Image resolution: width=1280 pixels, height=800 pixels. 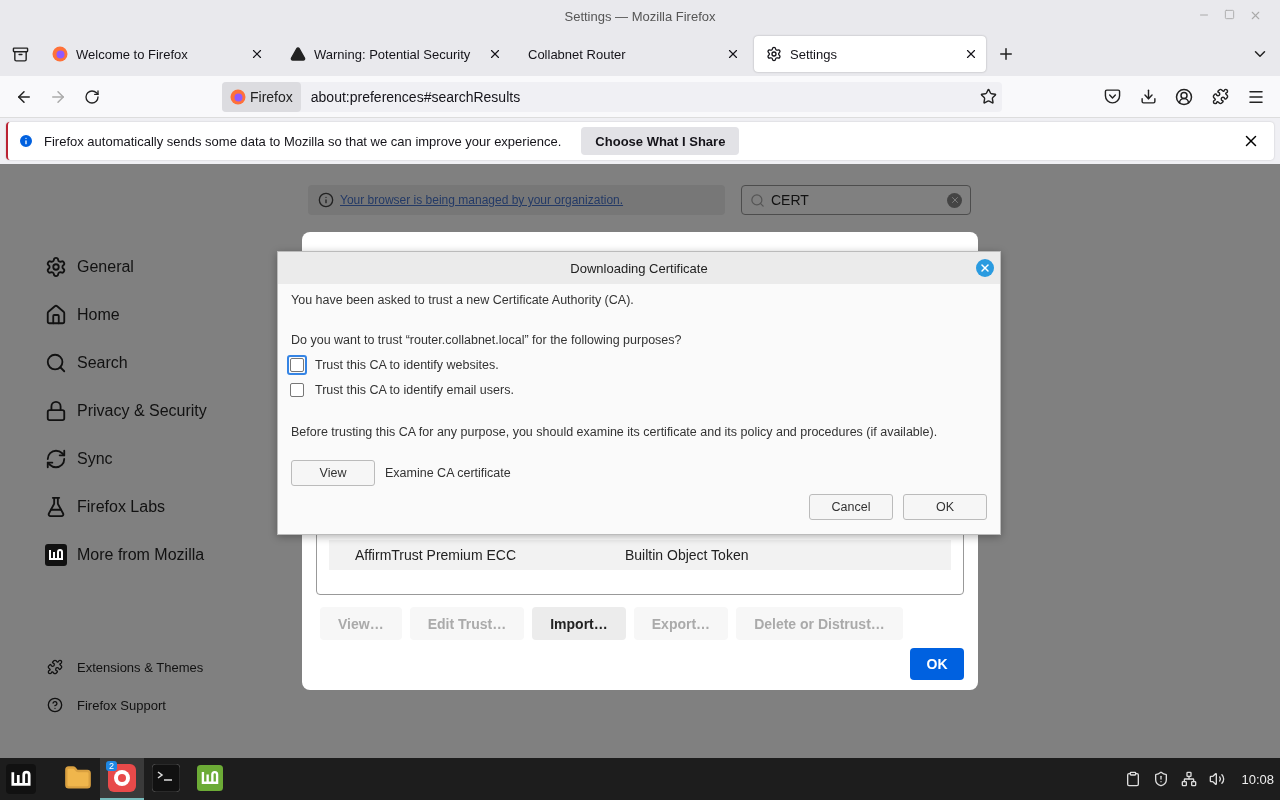 What do you see at coordinates (1189, 779) in the screenshot?
I see `network-icon` at bounding box center [1189, 779].